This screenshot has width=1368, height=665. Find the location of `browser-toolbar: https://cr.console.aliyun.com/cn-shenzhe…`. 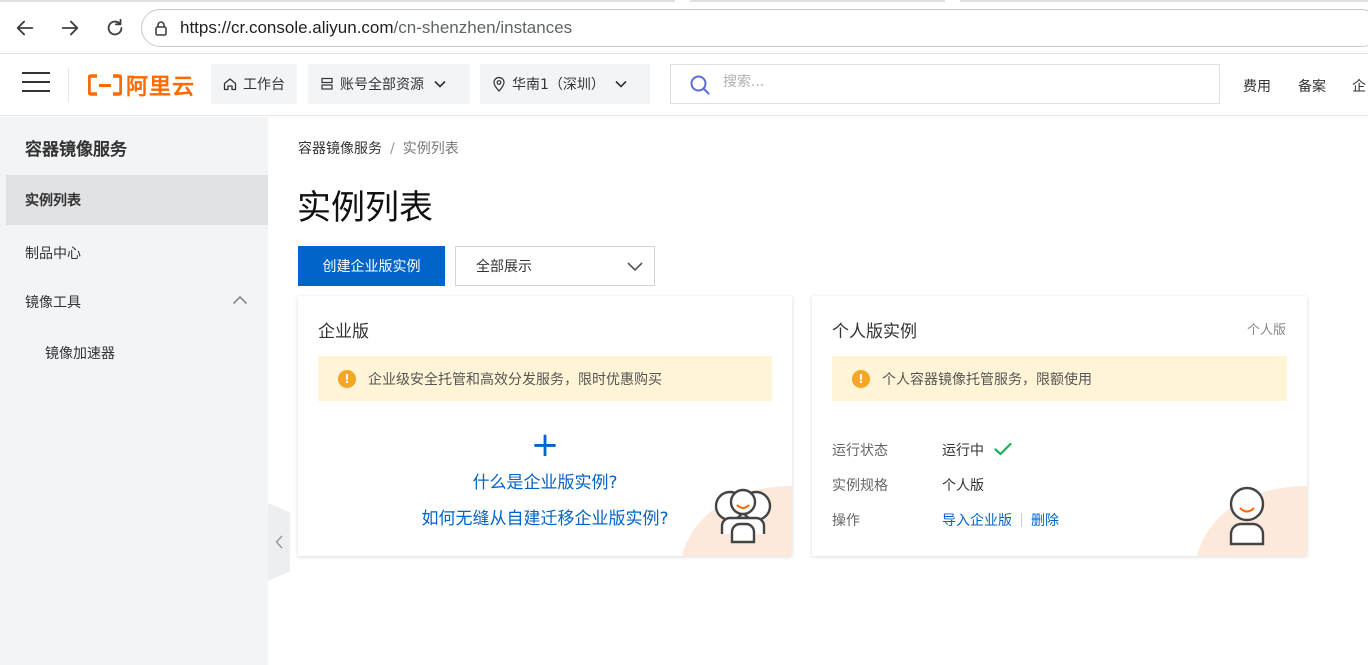

browser-toolbar: https://cr.console.aliyun.com/cn-shenzhe… is located at coordinates (684, 27).